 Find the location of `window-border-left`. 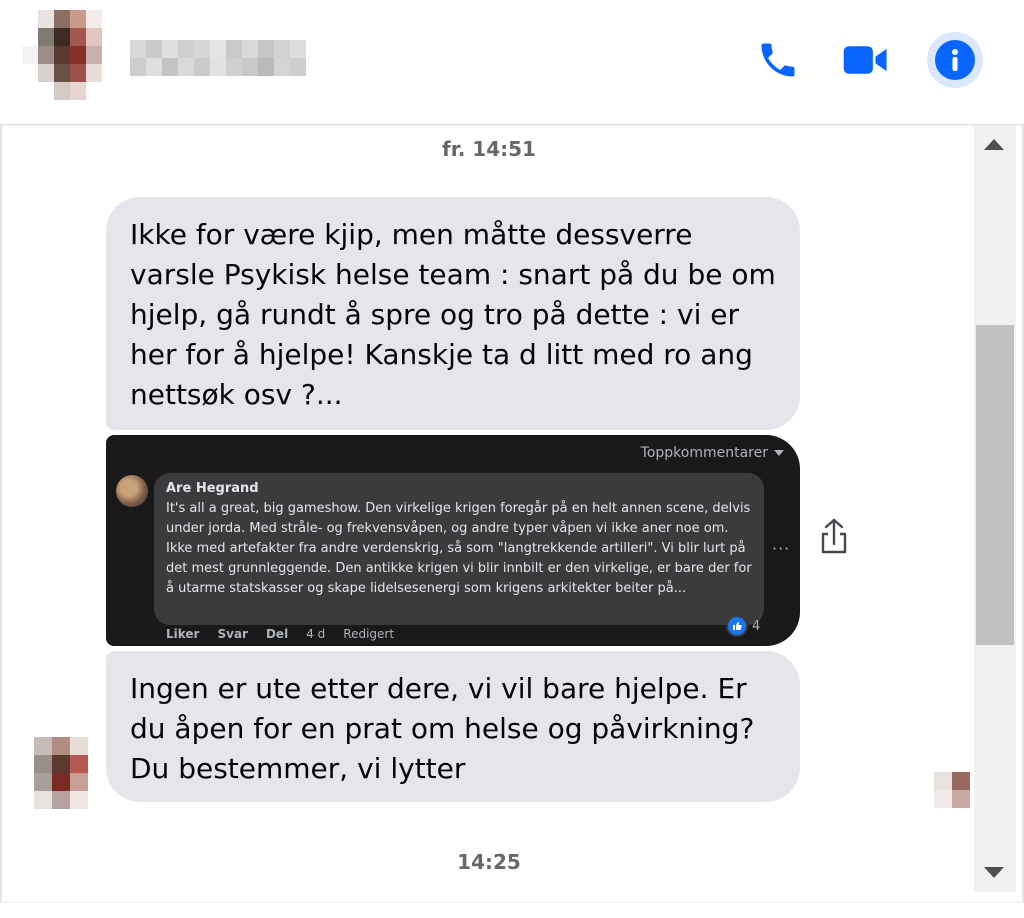

window-border-left is located at coordinates (1, 458).